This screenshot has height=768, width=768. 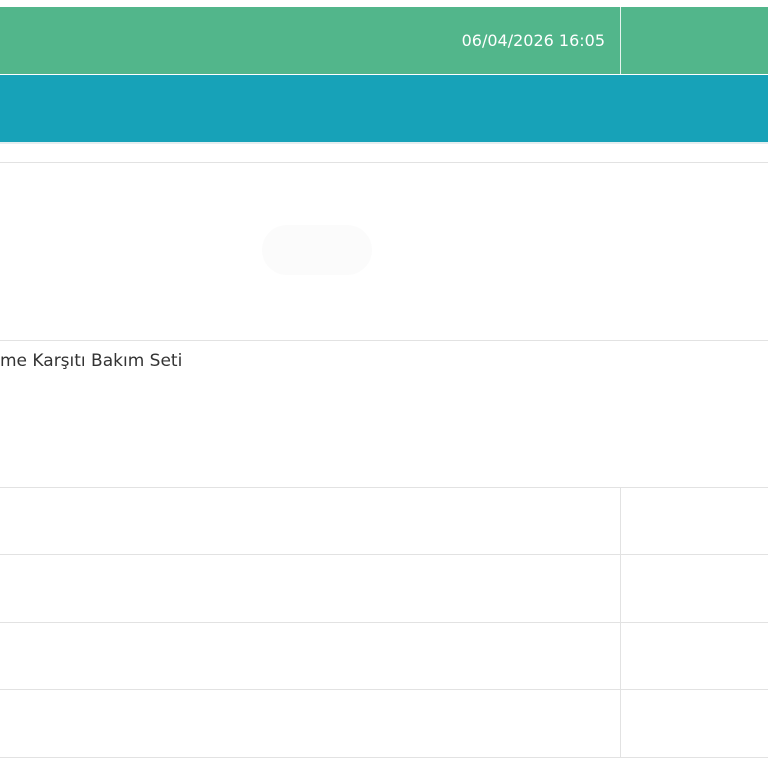 What do you see at coordinates (533, 40) in the screenshot?
I see `datetime-label: 06/04/2026 16:05` at bounding box center [533, 40].